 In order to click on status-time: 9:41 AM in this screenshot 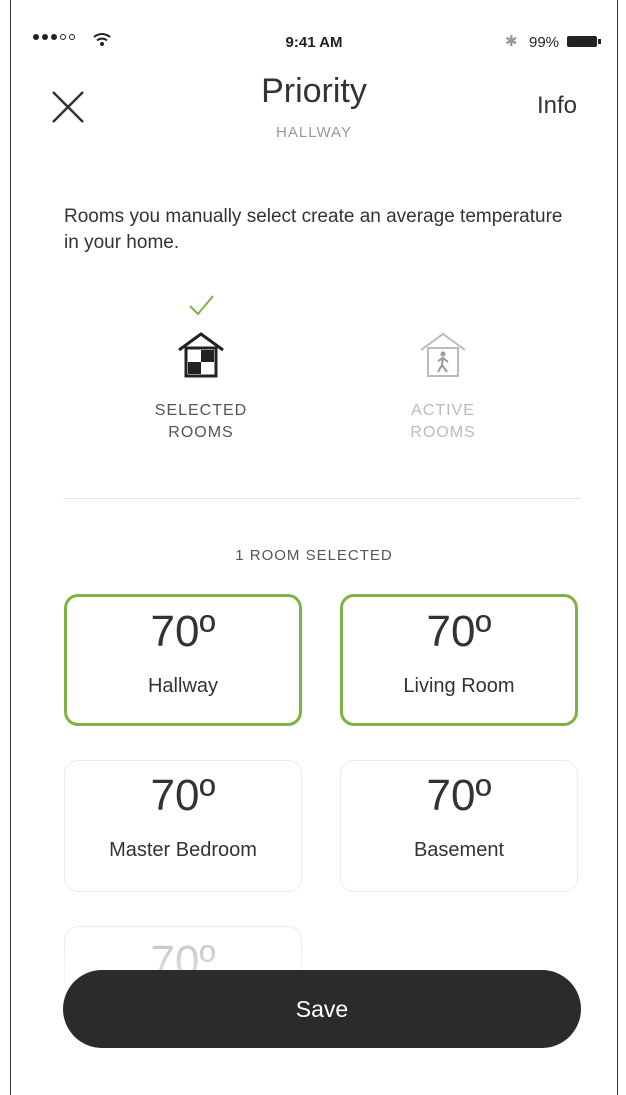, I will do `click(314, 42)`.